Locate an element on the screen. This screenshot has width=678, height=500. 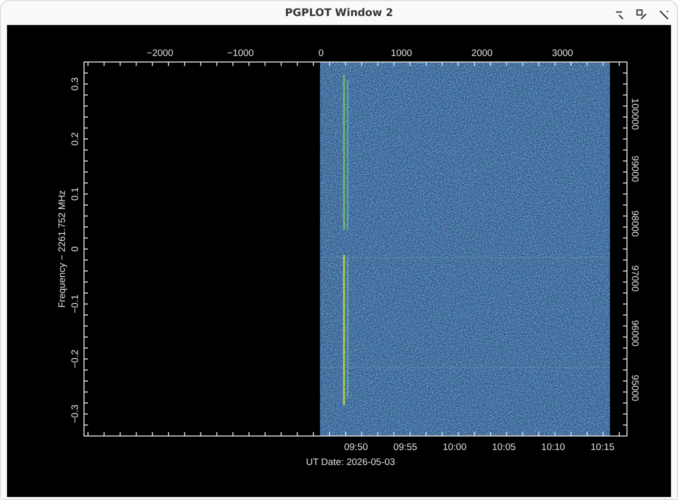
axis-tick-label: 98000 is located at coordinates (634, 223).